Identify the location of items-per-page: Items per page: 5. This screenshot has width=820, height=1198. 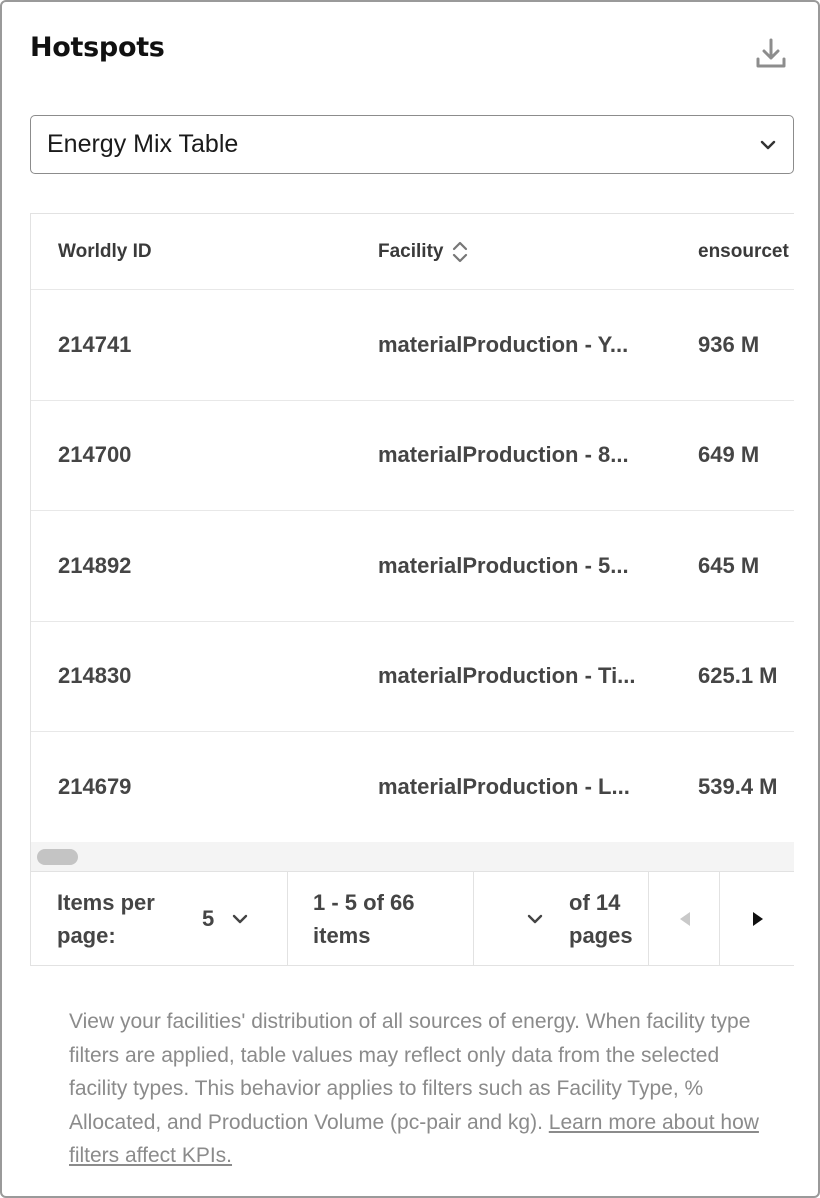
(159, 918).